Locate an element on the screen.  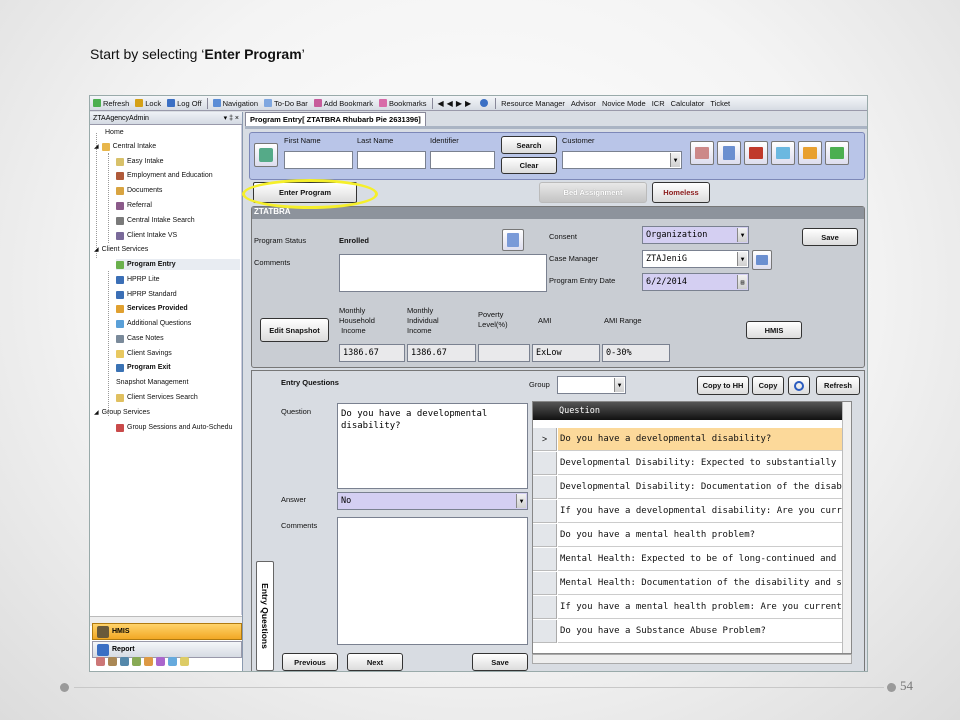
tree-item-hprp-lite: HPRP Lite is located at coordinates (138, 279).